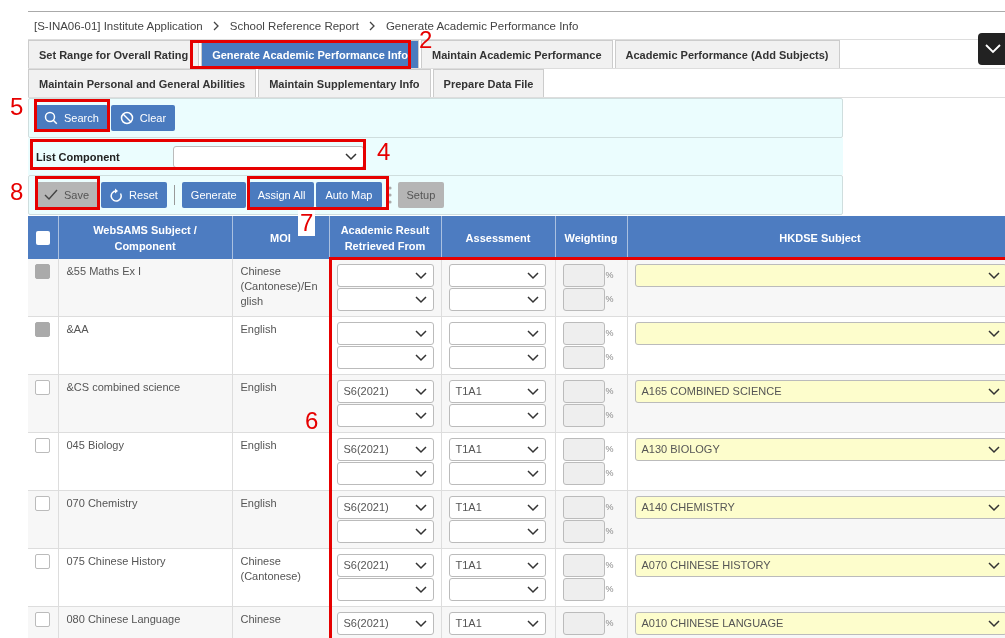  What do you see at coordinates (389, 195) in the screenshot?
I see `vertical-dots-icon` at bounding box center [389, 195].